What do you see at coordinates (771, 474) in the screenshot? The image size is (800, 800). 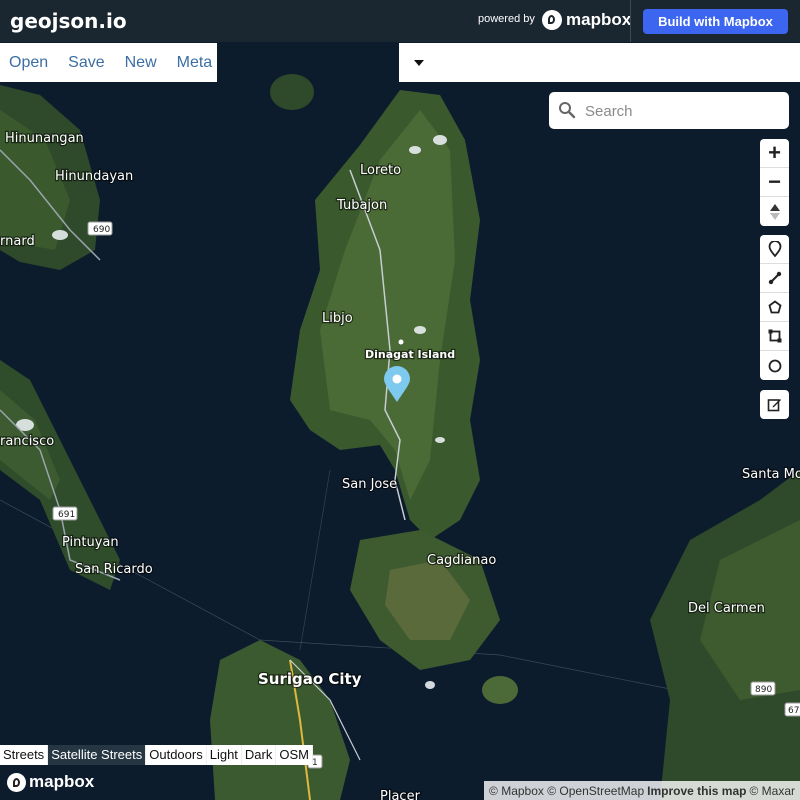 I see `map-label-santa-monica: Santa Mon` at bounding box center [771, 474].